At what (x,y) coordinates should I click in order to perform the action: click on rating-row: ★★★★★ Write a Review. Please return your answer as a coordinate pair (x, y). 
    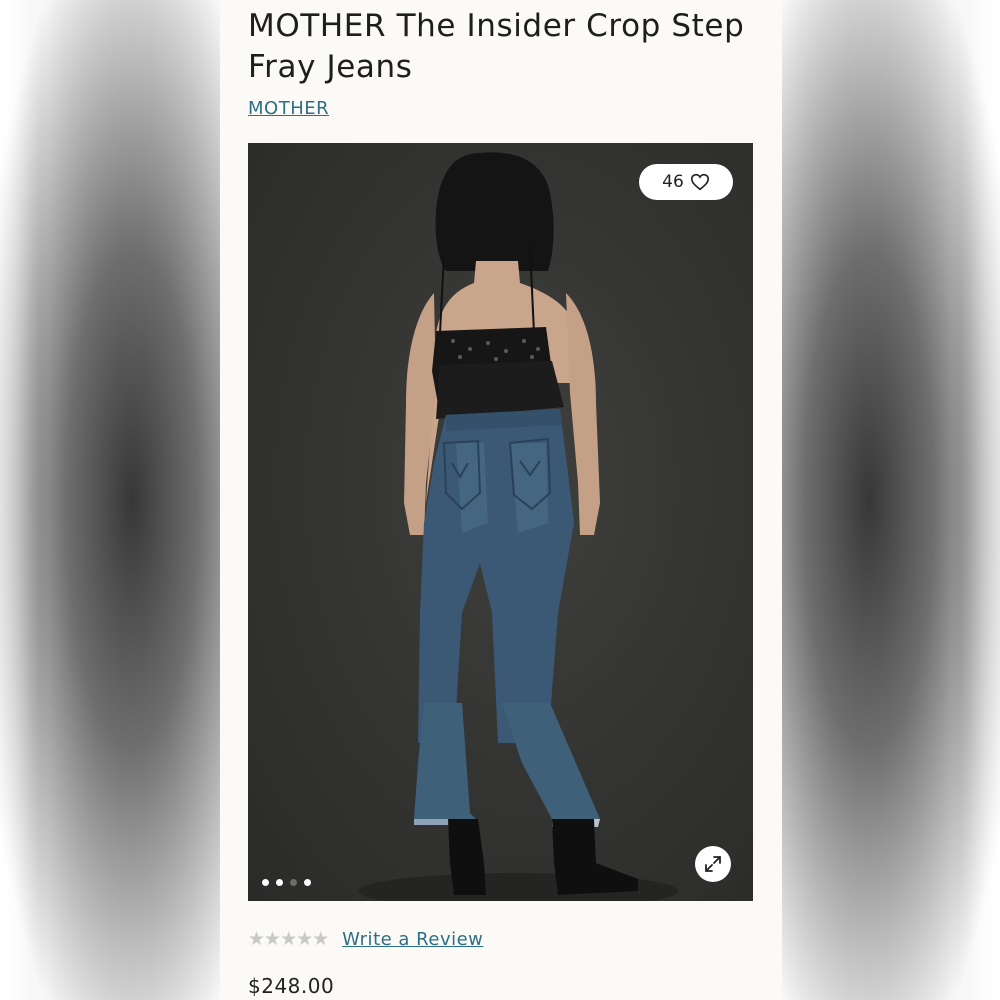
    Looking at the image, I should click on (365, 939).